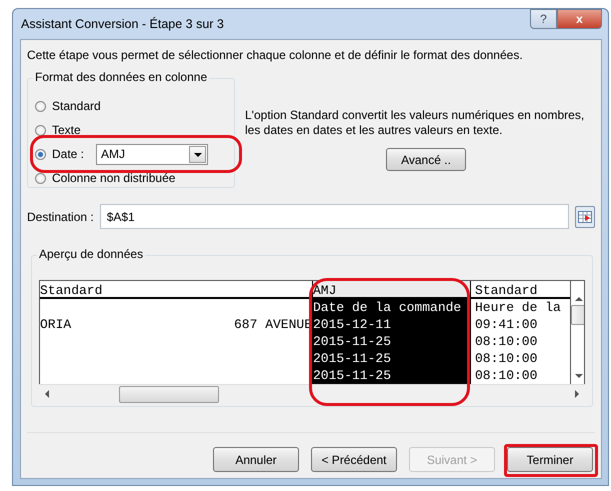  What do you see at coordinates (68, 154) in the screenshot?
I see `option-label: Date :` at bounding box center [68, 154].